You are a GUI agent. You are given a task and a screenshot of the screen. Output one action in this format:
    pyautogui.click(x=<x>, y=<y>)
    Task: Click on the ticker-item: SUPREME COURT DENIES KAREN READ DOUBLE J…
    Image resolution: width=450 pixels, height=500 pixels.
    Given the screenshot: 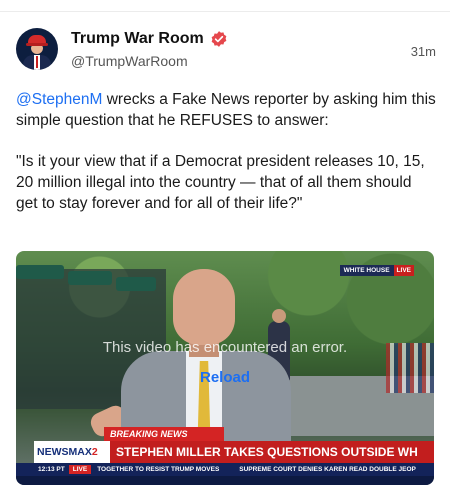 What is the action you would take?
    pyautogui.click(x=327, y=469)
    